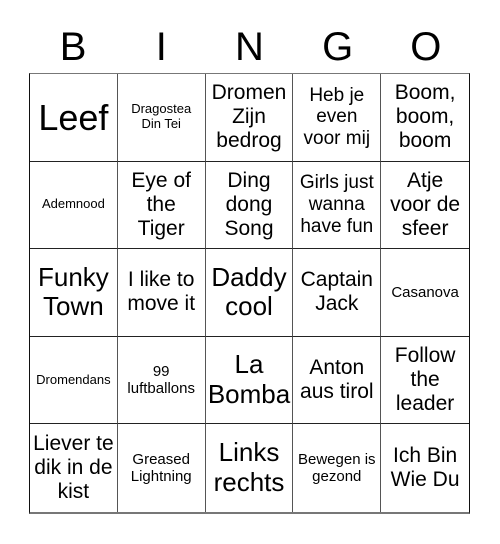 The image size is (500, 544). Describe the element at coordinates (425, 293) in the screenshot. I see `bingo-cell: Casanova` at that location.